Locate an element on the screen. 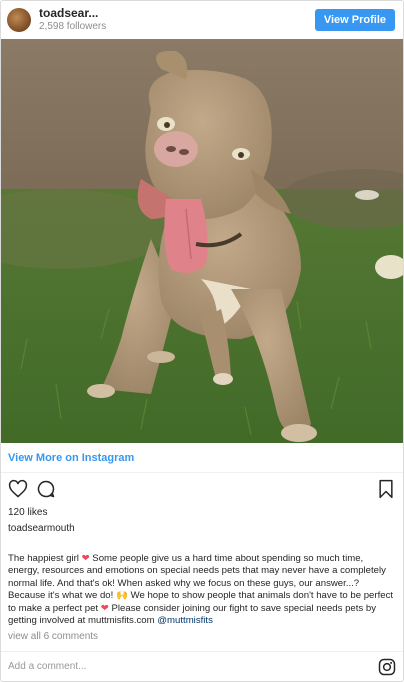 The height and width of the screenshot is (682, 404). post-owner: toadsearmouth is located at coordinates (202, 530).